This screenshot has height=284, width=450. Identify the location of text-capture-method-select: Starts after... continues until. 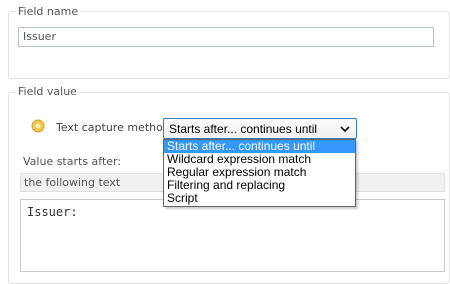
(260, 128).